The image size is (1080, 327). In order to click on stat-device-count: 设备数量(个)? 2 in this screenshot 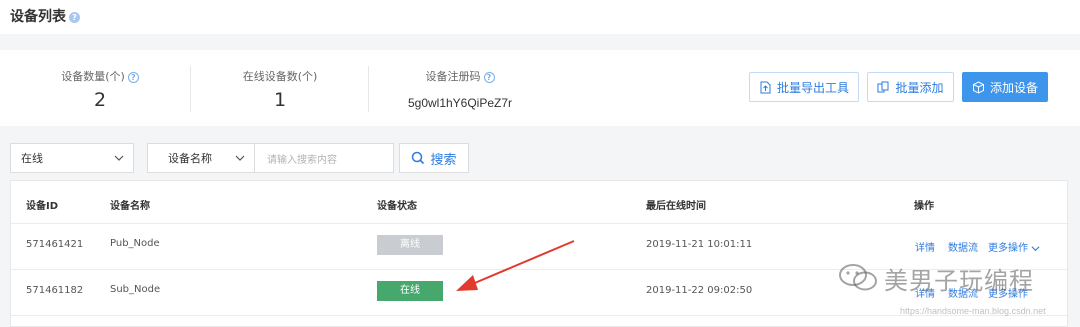, I will do `click(100, 88)`.